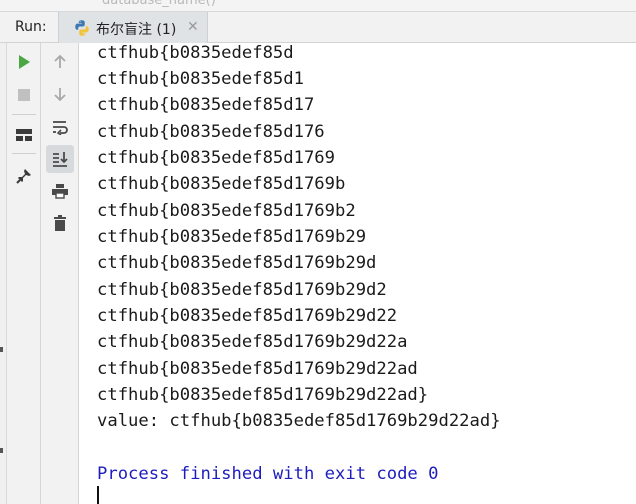  What do you see at coordinates (226, 211) in the screenshot?
I see `console-line: ctfhub{b0835edef85d1769b2` at bounding box center [226, 211].